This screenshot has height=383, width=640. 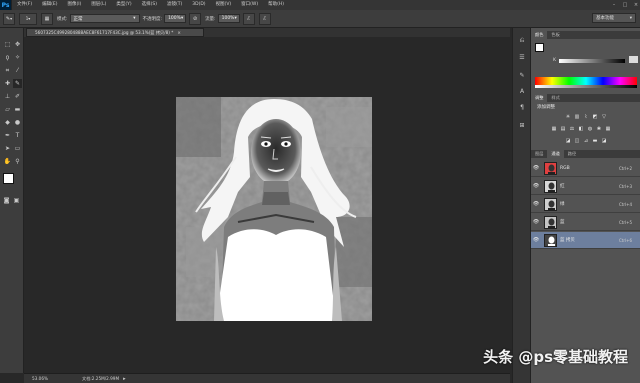 What do you see at coordinates (174, 5) in the screenshot?
I see `menu-item-6: 滤镜(T)` at bounding box center [174, 5].